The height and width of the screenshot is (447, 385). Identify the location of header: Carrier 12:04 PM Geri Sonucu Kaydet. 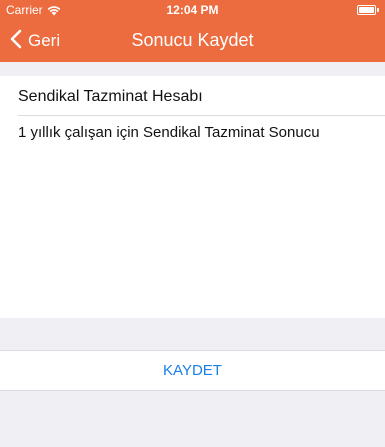
(192, 31).